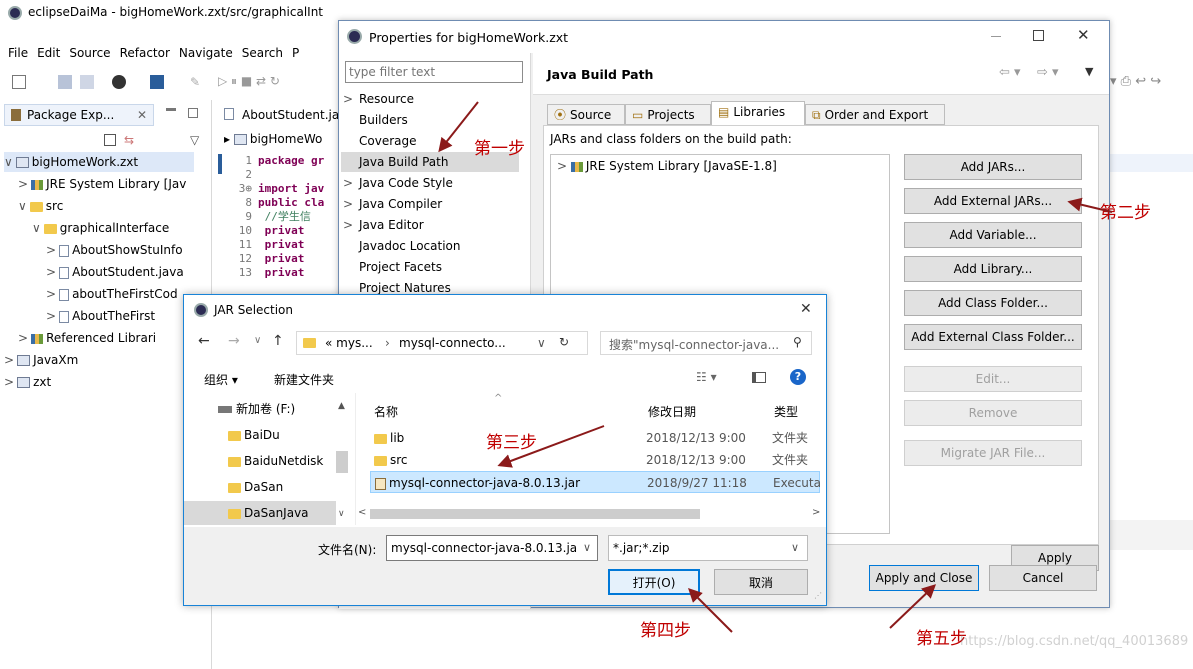  Describe the element at coordinates (281, 115) in the screenshot. I see `editor-tab: AboutStudent.ja` at that location.